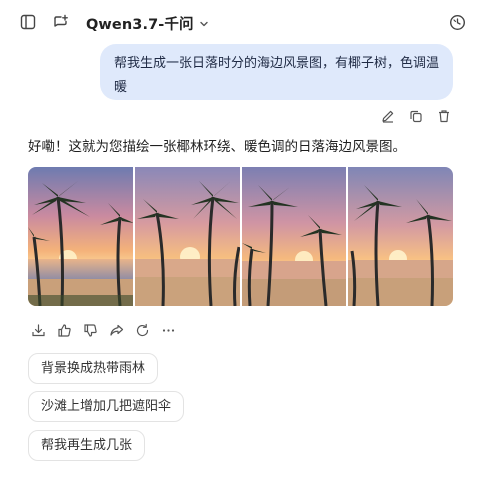 The height and width of the screenshot is (483, 480). What do you see at coordinates (276, 72) in the screenshot?
I see `user-message: 帮我生成一张日落时分的海边风景图，有椰子树，色调温暖` at bounding box center [276, 72].